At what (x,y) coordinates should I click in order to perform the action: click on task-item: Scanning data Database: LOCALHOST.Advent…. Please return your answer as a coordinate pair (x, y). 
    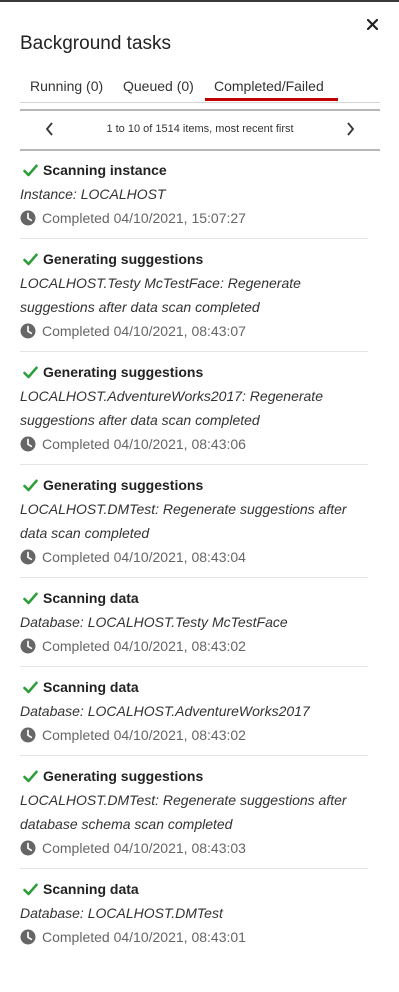
    Looking at the image, I should click on (194, 715).